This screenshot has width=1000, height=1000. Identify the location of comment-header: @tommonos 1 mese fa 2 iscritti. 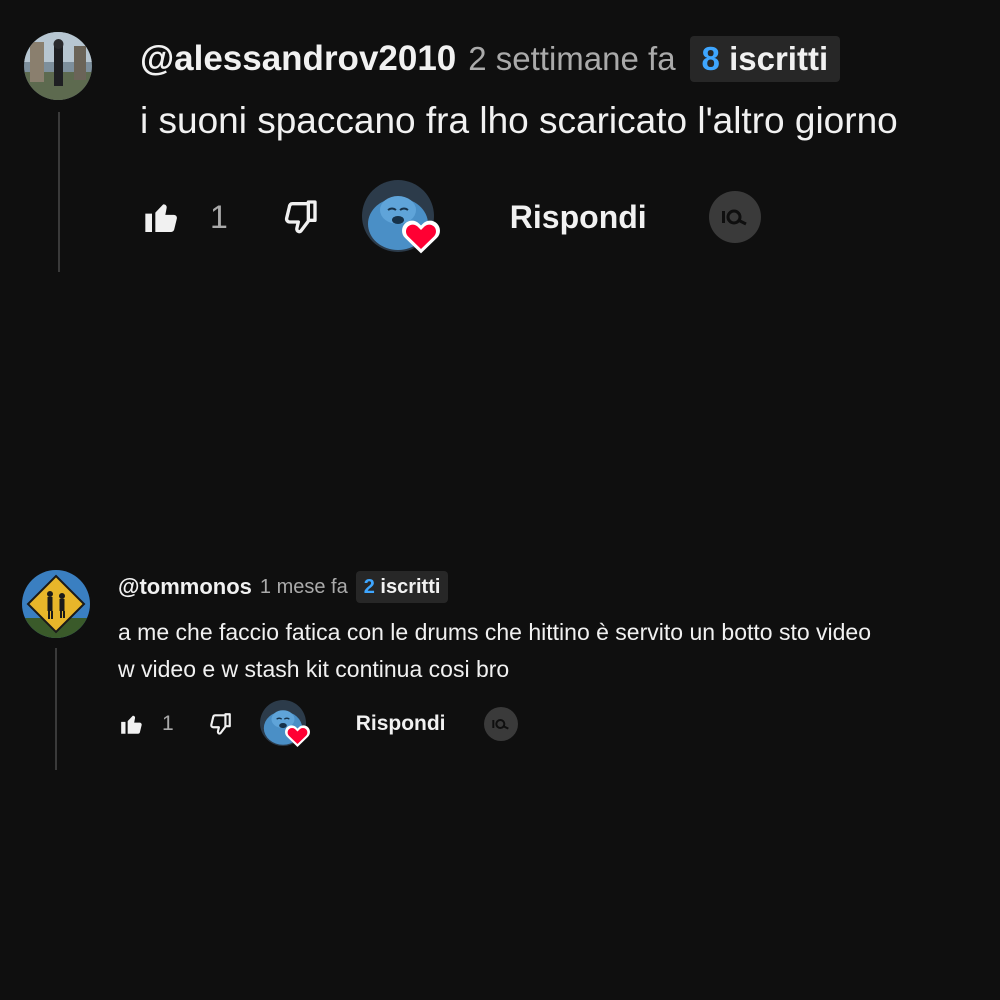
(283, 587).